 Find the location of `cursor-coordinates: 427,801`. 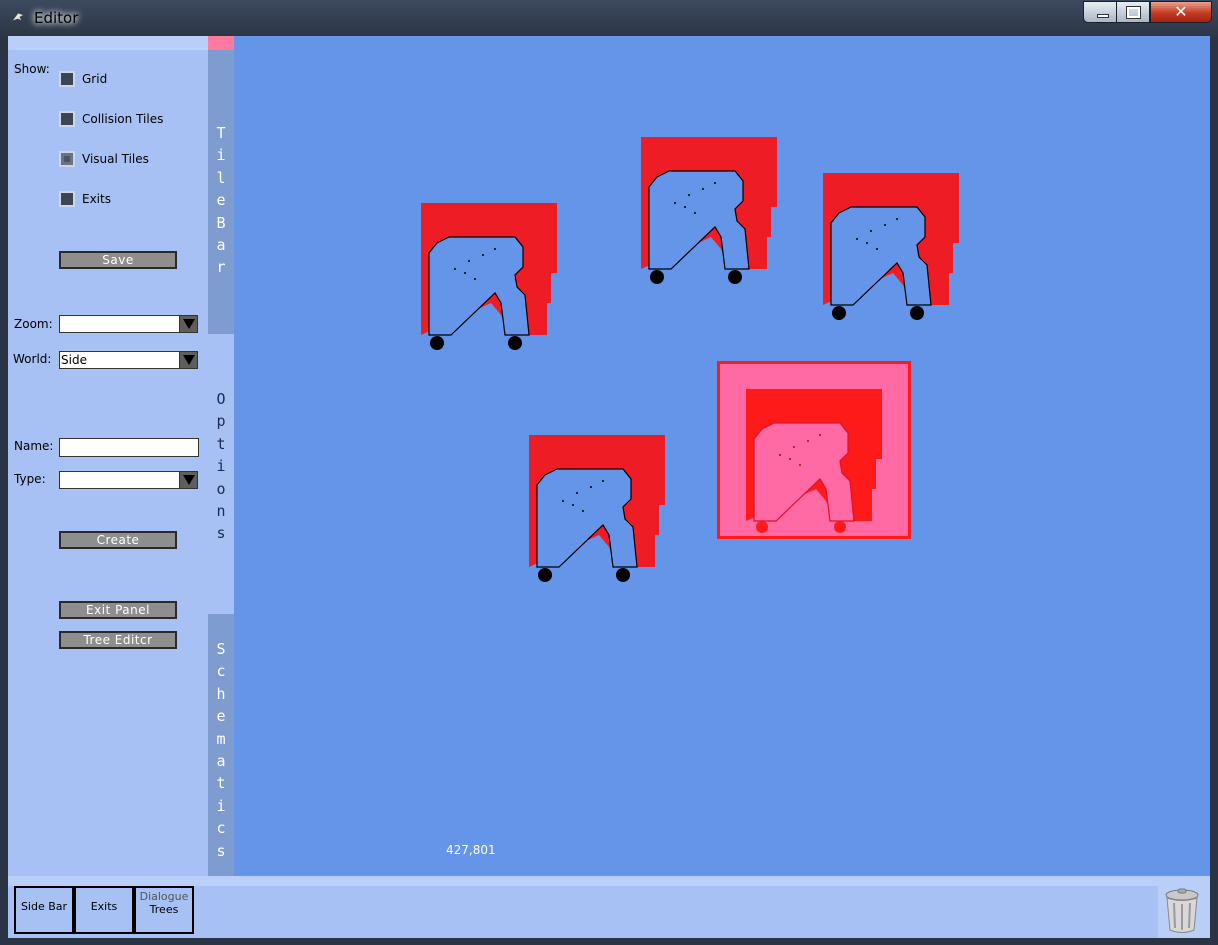

cursor-coordinates: 427,801 is located at coordinates (471, 850).